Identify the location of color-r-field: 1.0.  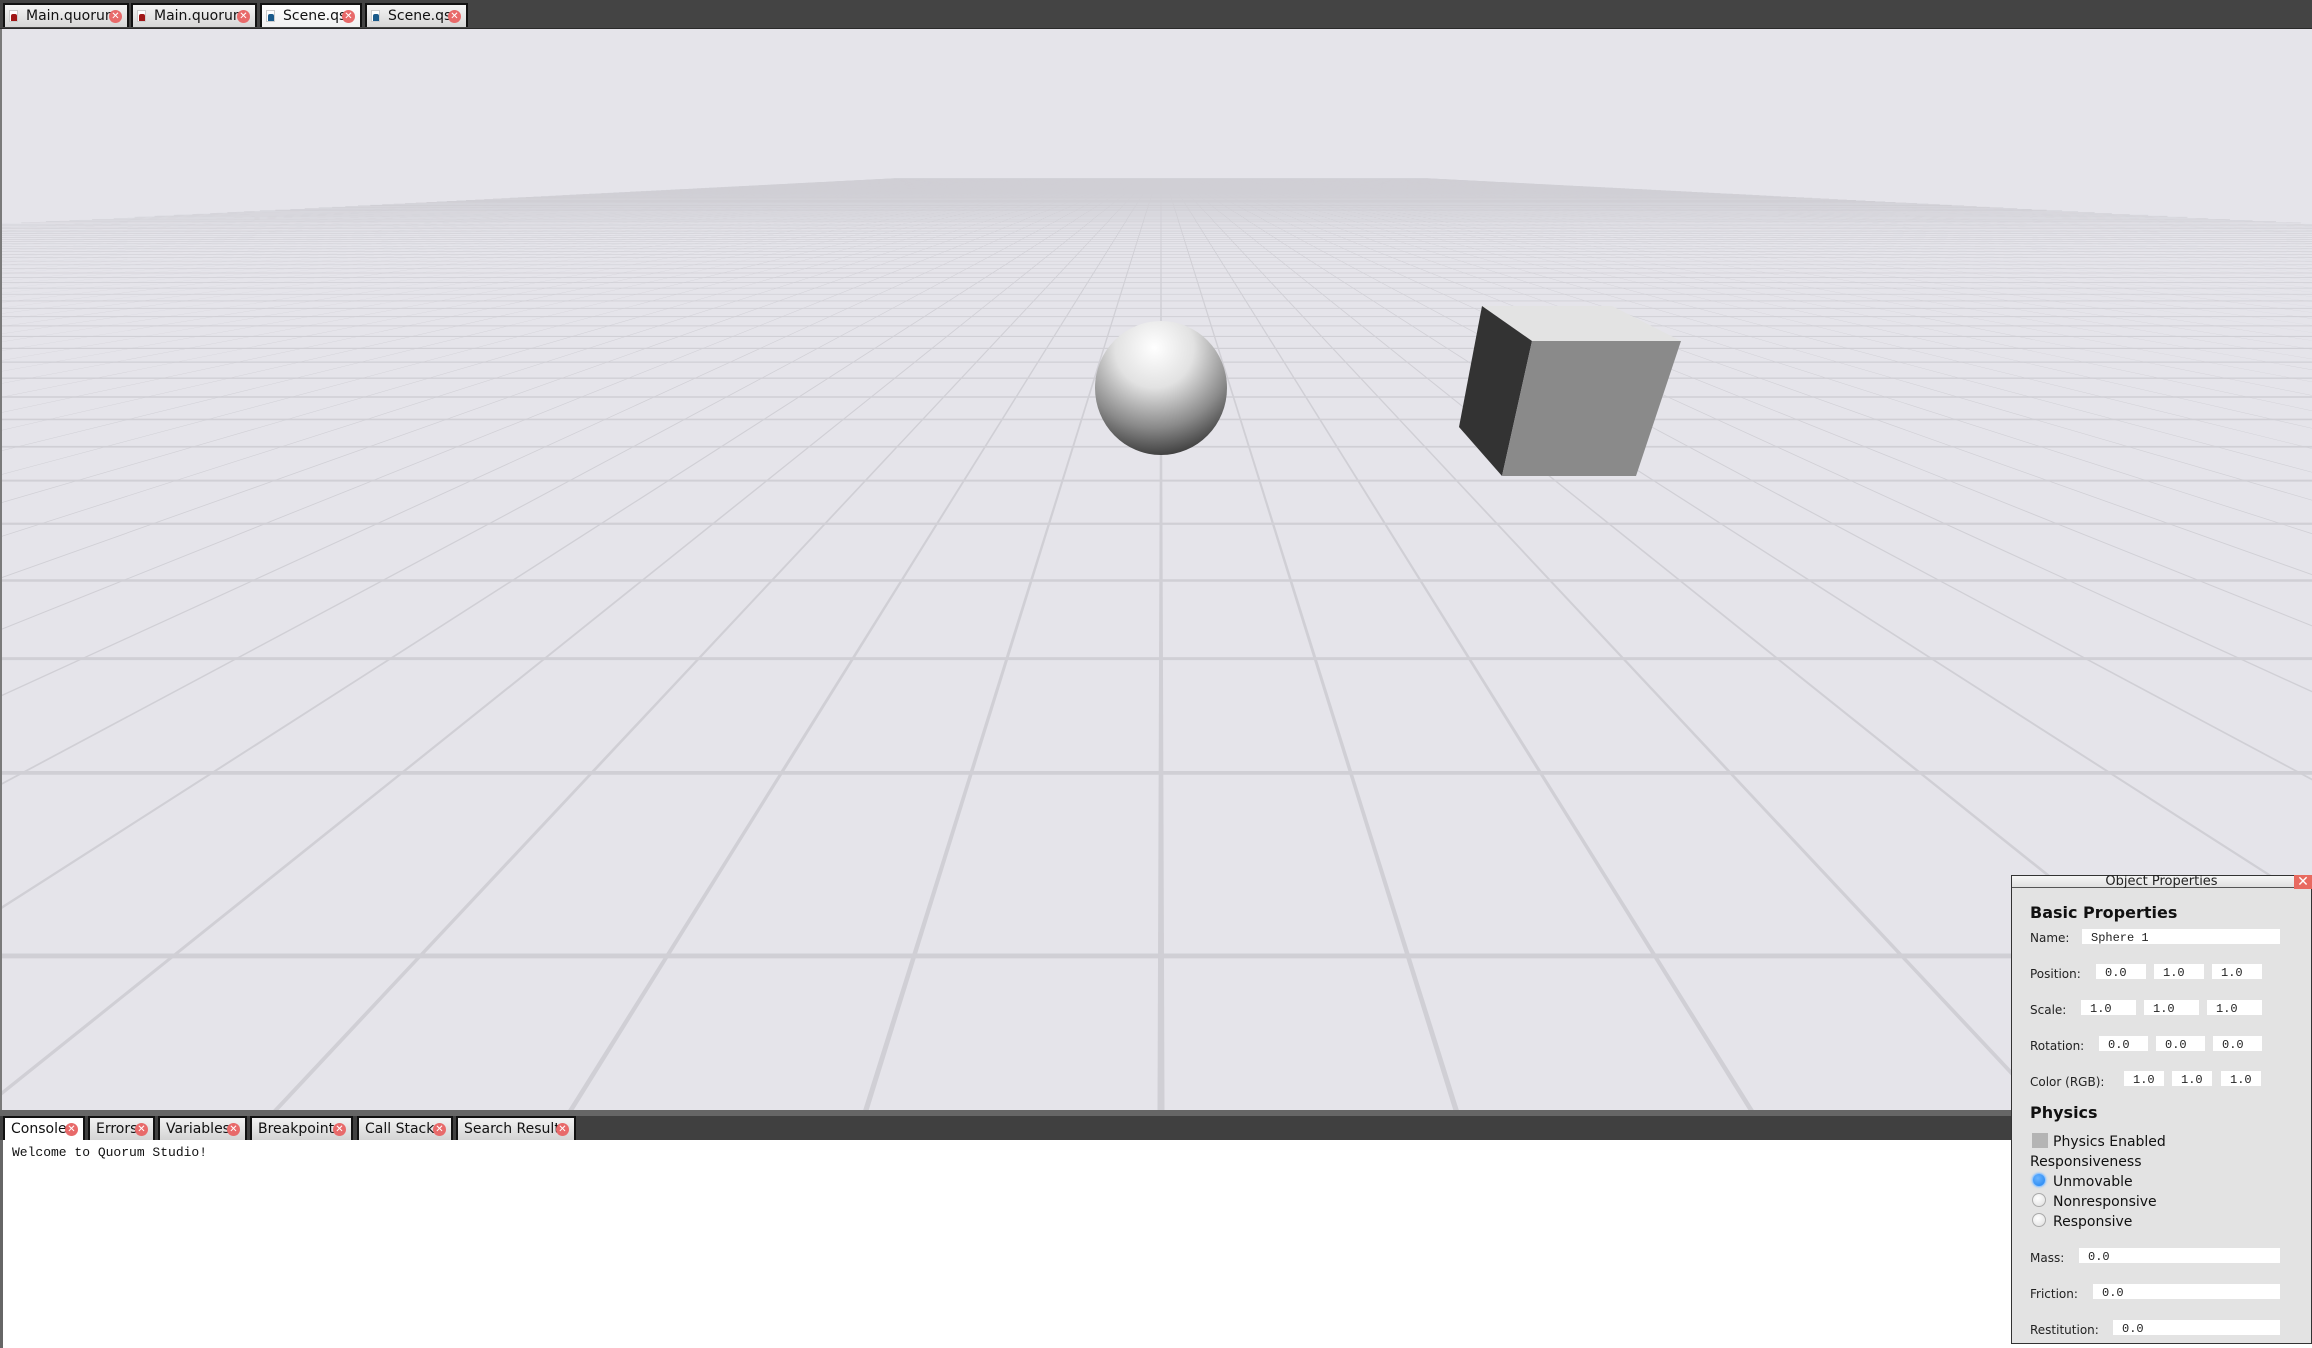
(2144, 1078).